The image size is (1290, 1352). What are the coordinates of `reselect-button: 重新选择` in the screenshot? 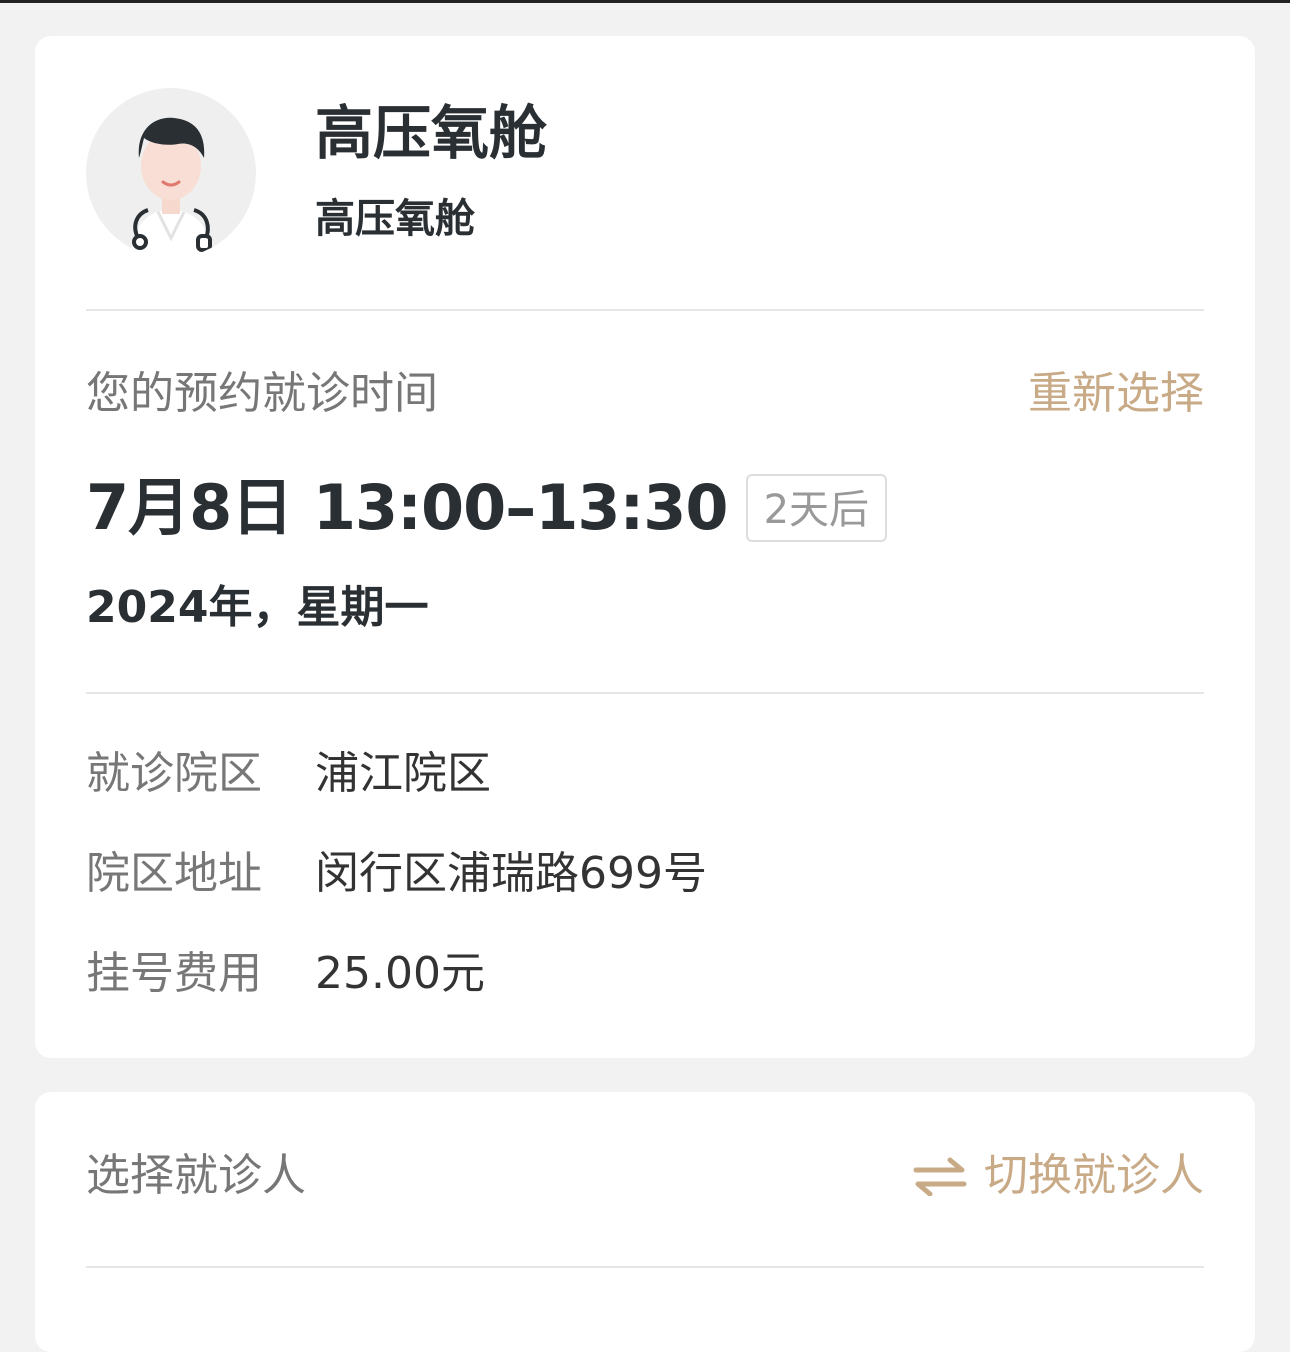 It's located at (1116, 394).